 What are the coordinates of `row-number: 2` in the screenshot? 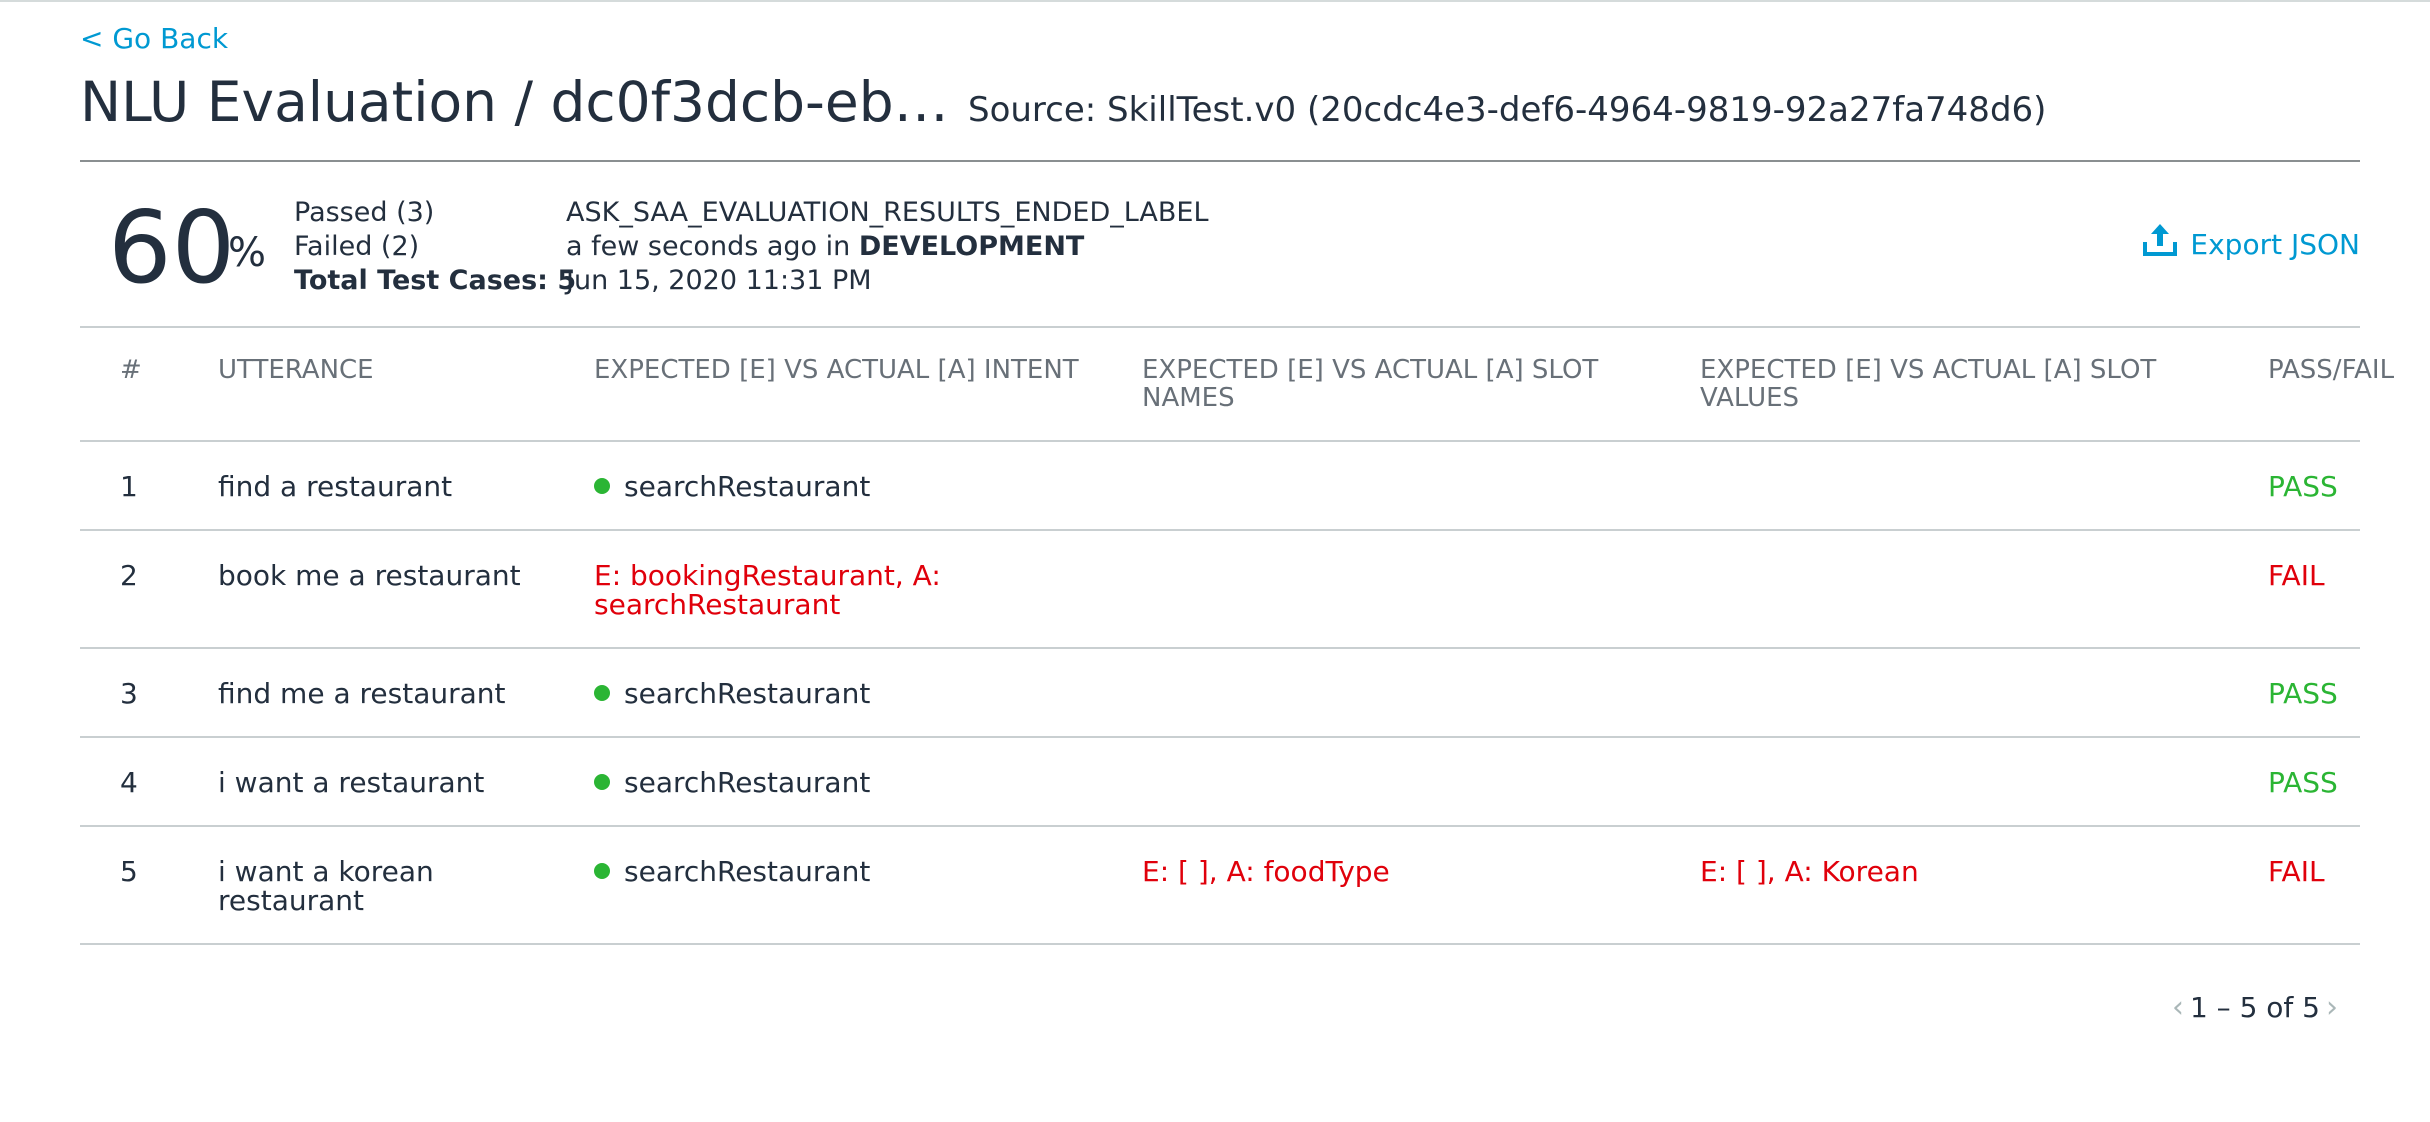 It's located at (149, 589).